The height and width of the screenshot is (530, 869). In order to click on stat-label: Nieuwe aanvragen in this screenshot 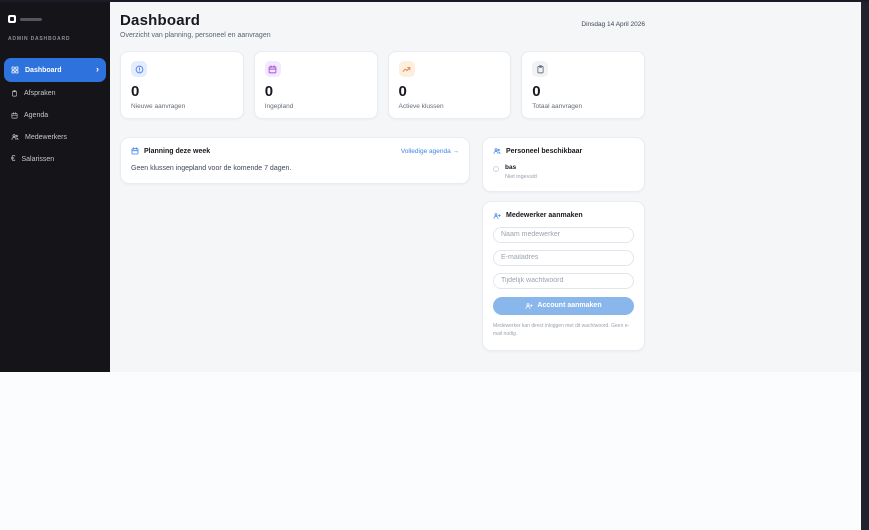, I will do `click(158, 106)`.